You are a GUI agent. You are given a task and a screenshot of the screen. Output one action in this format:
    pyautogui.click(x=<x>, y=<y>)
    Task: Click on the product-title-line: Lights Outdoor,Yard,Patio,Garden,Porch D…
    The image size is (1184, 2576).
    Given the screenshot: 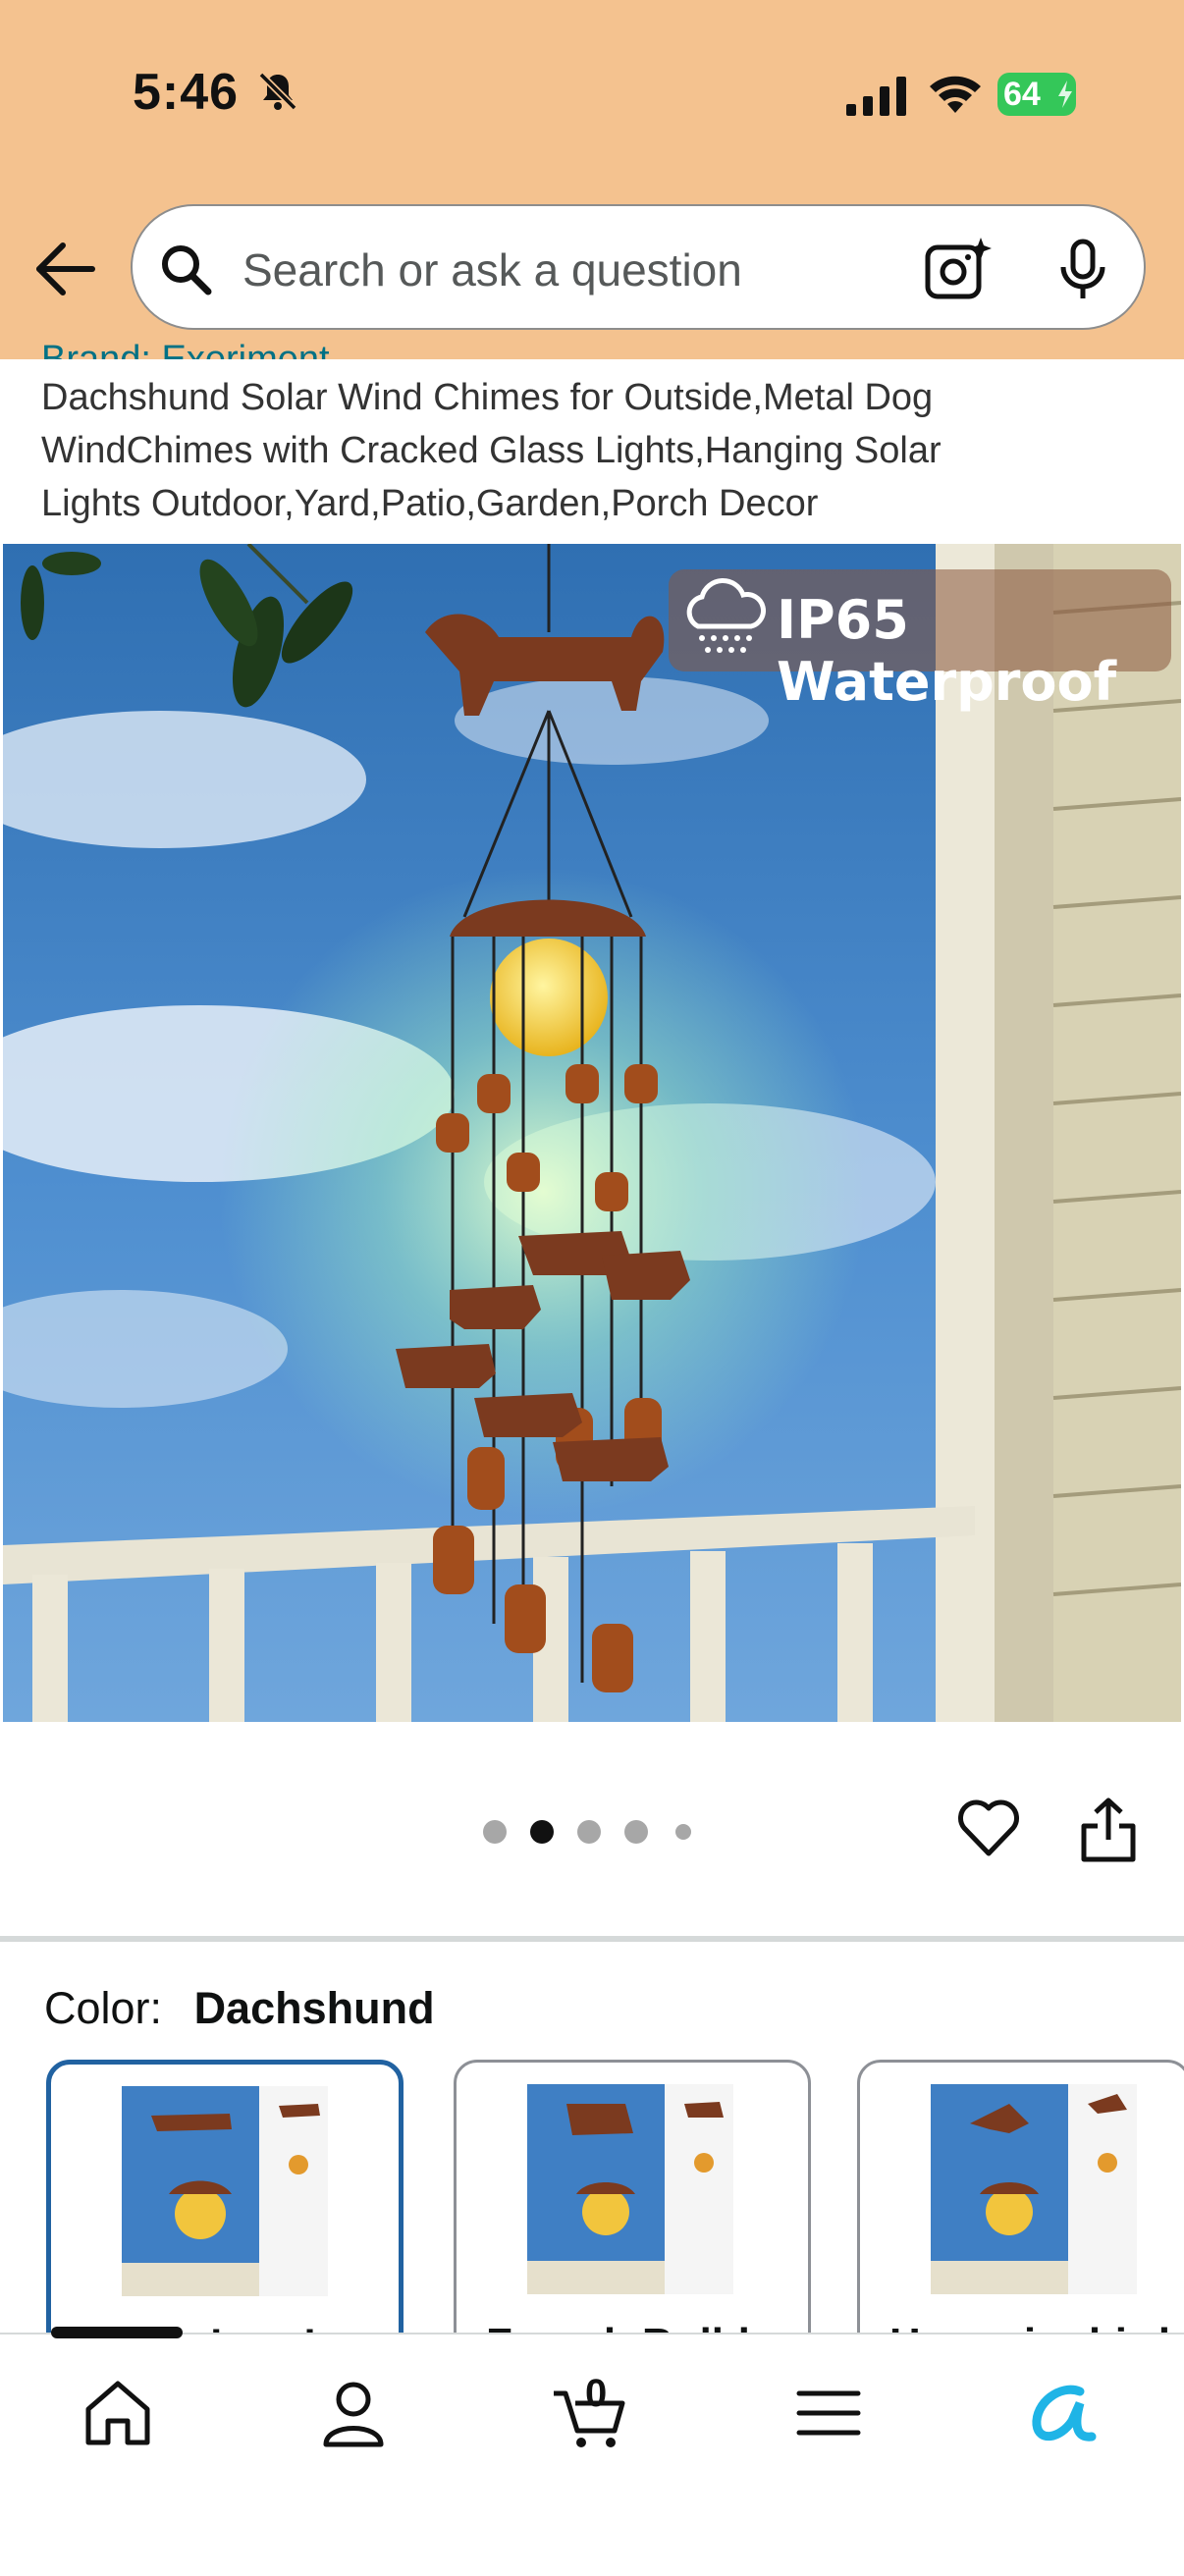 What is the action you would take?
    pyautogui.click(x=430, y=503)
    